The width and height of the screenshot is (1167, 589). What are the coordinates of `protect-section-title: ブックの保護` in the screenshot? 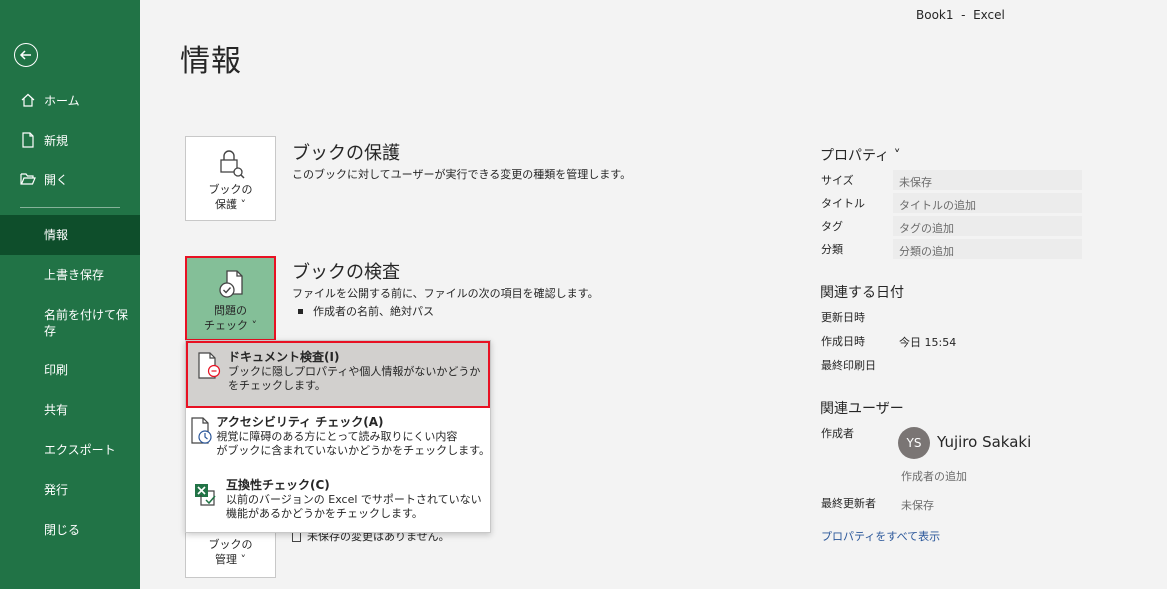 It's located at (346, 153).